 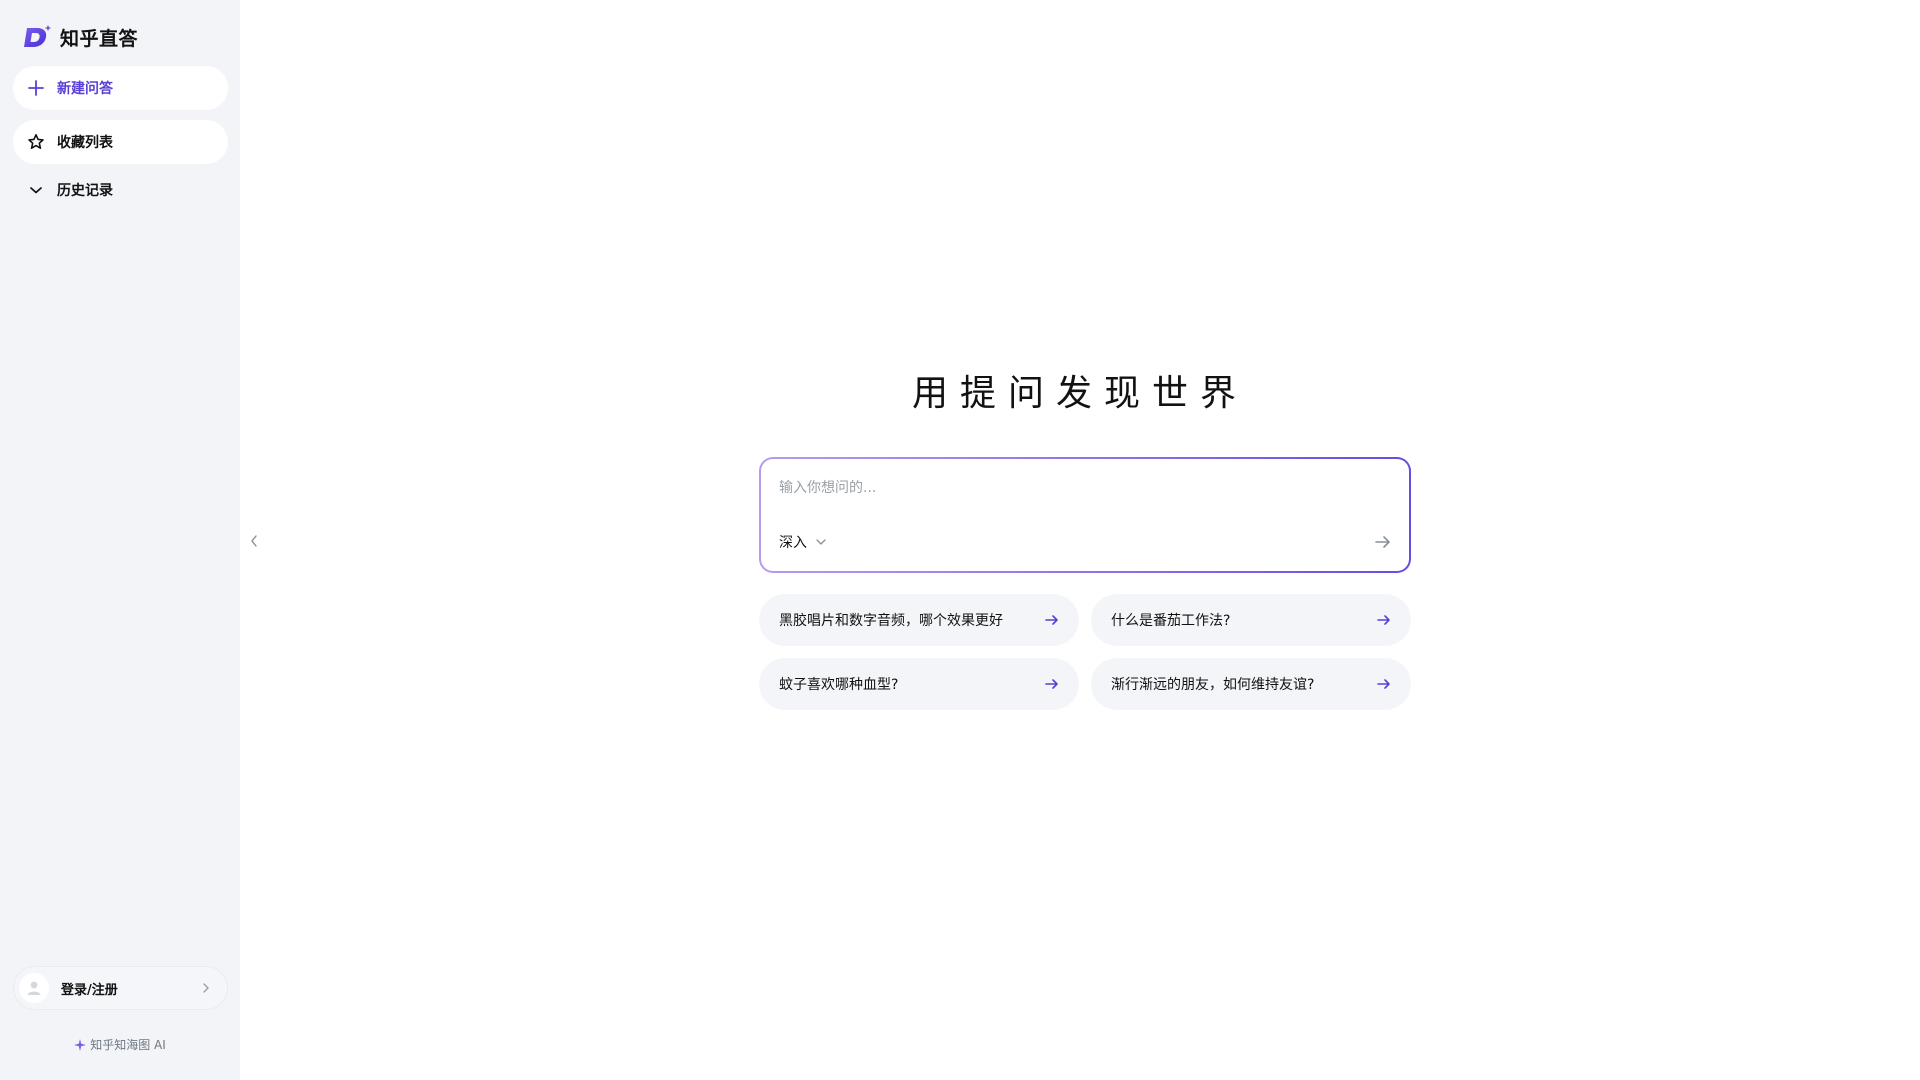 I want to click on favorites-label: 收藏列表, so click(x=85, y=143).